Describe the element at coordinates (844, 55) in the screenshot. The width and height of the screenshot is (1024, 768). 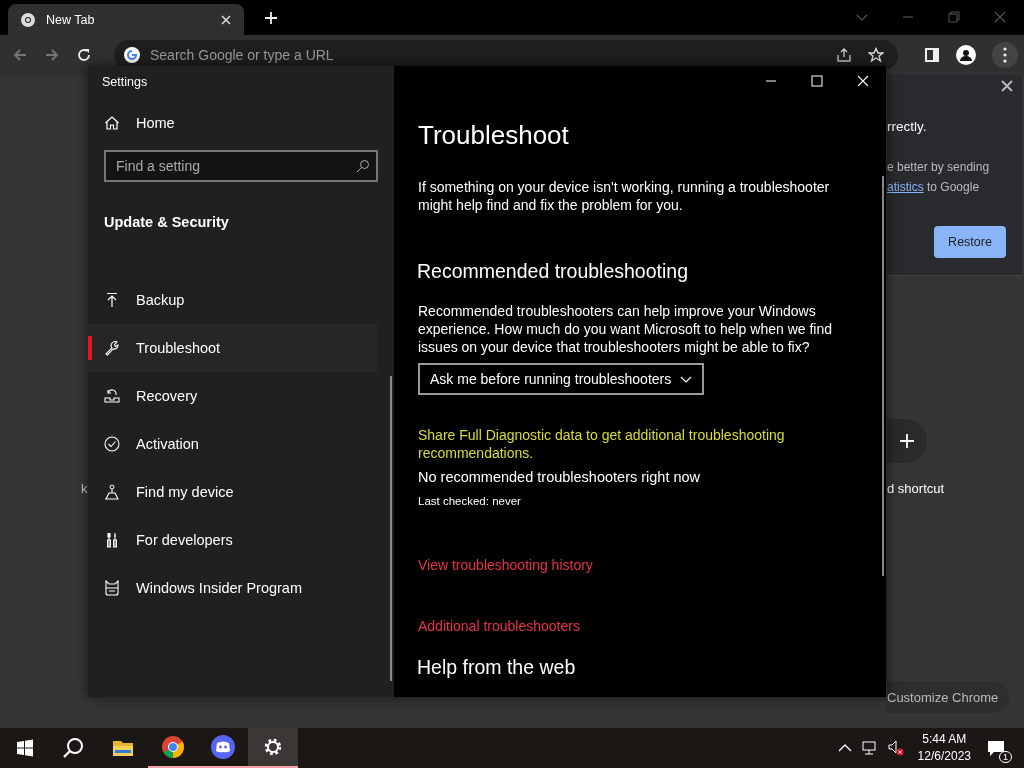
I see `share-icon` at that location.